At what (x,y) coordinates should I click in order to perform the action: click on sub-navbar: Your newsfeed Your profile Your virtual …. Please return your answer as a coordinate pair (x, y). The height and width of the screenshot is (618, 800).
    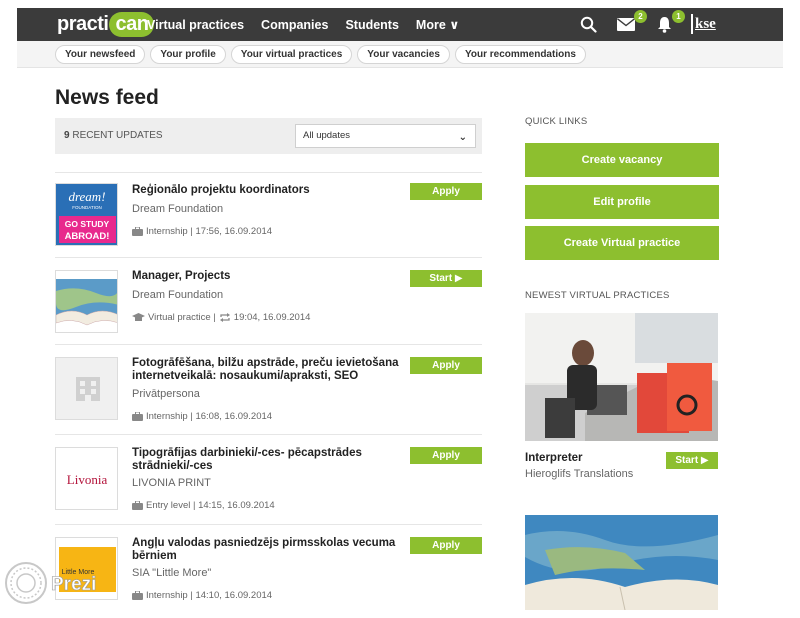
    Looking at the image, I should click on (400, 54).